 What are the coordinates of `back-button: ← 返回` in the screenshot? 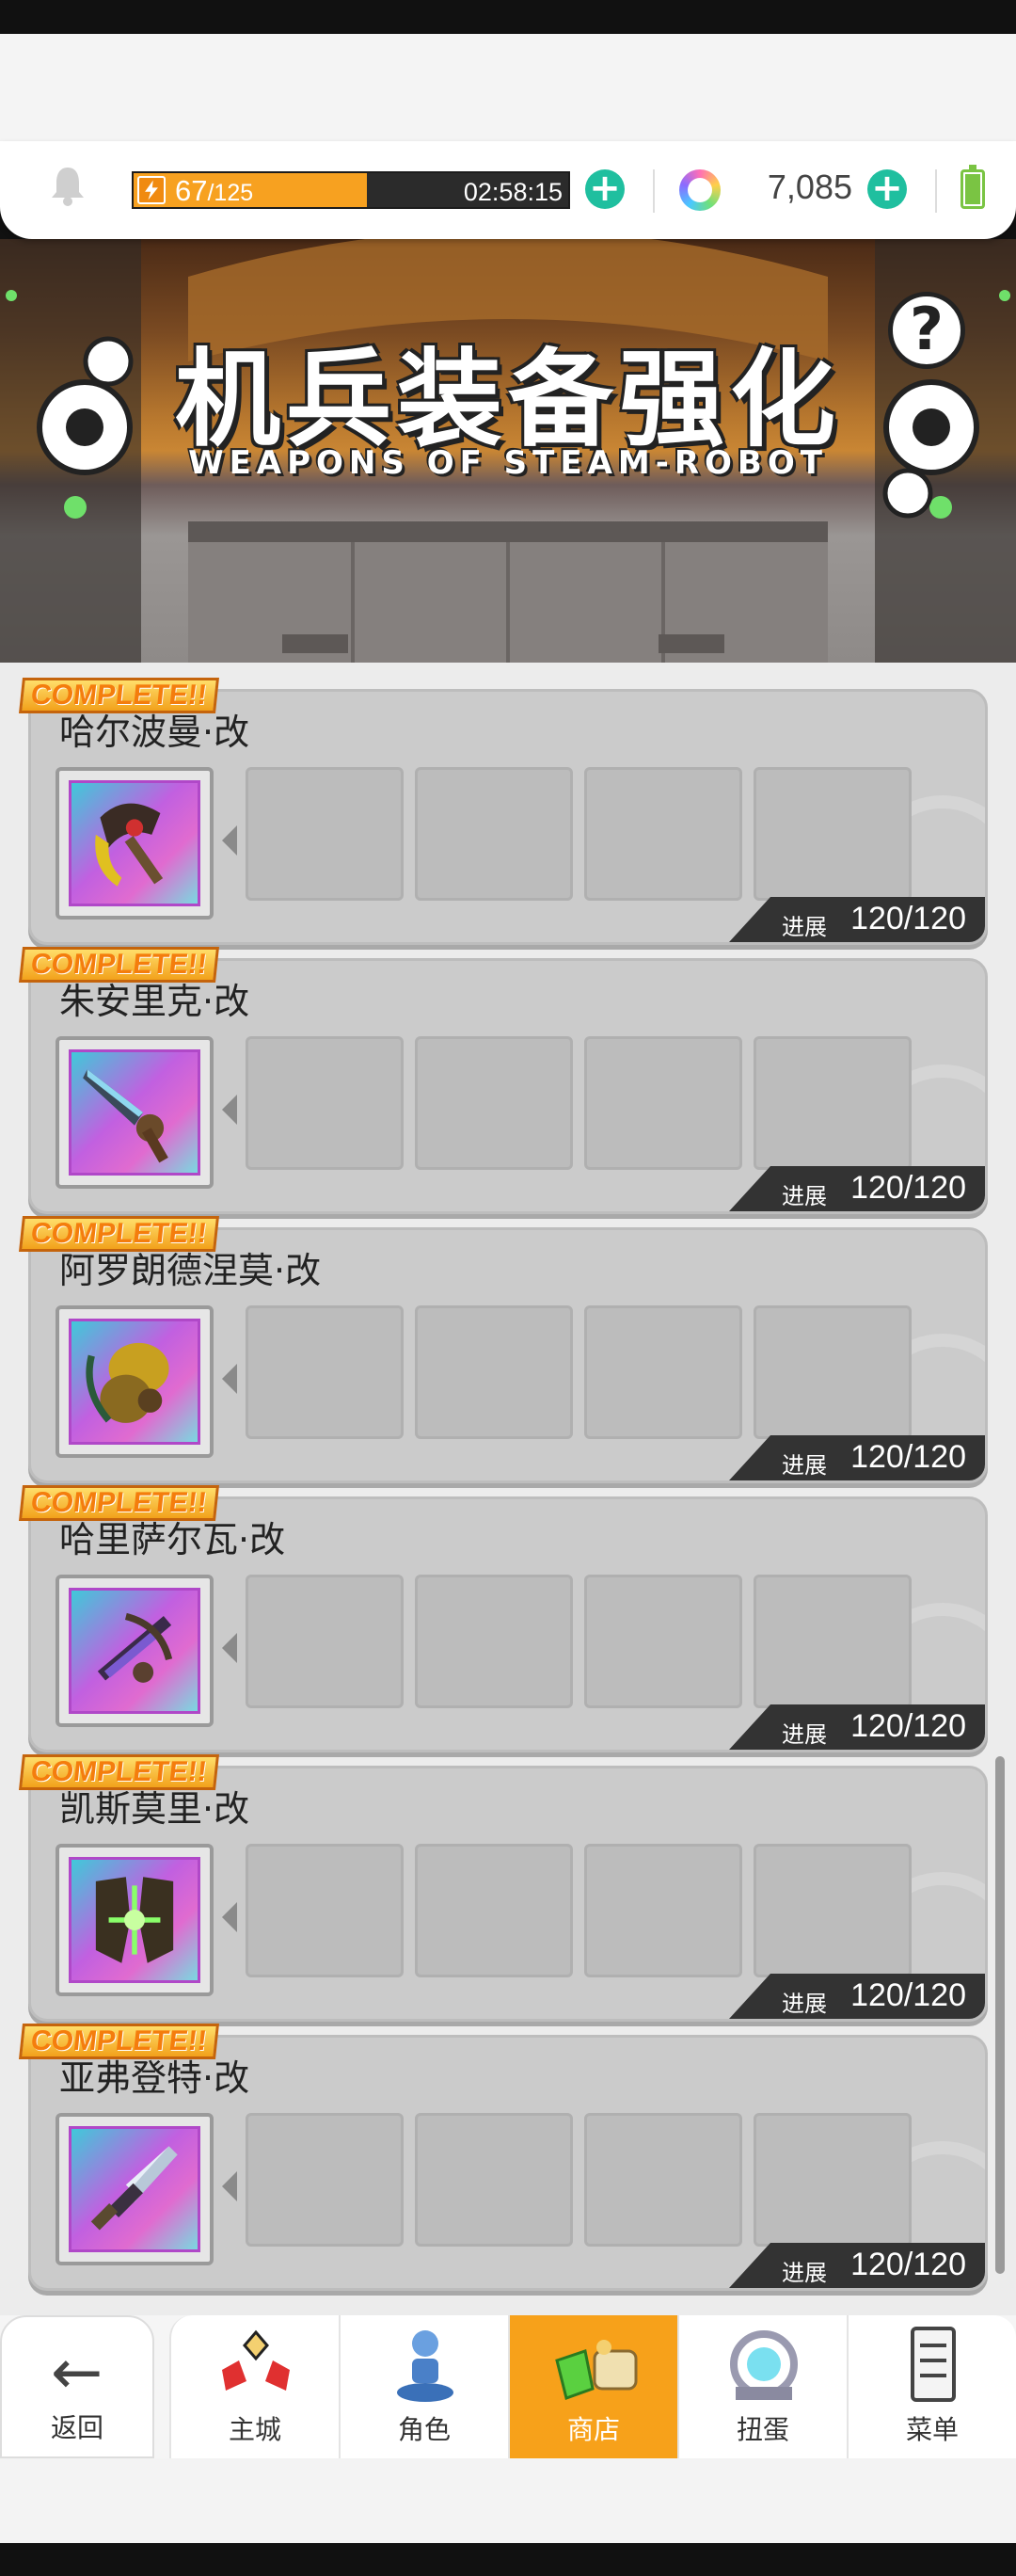 It's located at (77, 2386).